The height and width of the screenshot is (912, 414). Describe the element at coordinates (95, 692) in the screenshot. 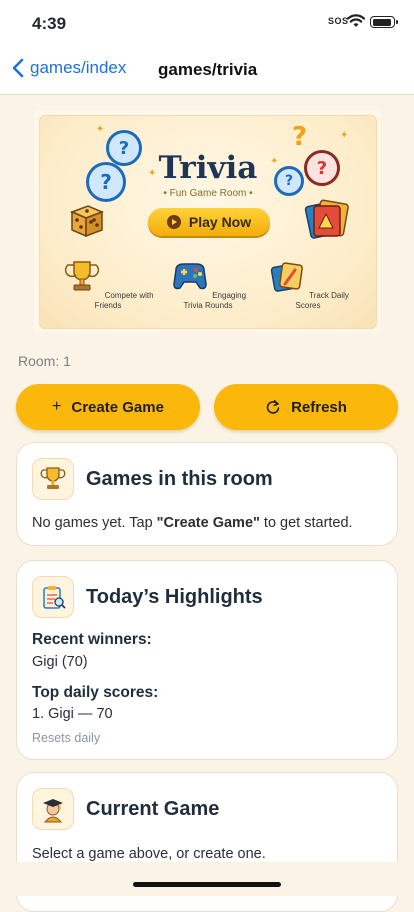

I see `top-scores-label: Top daily scores:` at that location.